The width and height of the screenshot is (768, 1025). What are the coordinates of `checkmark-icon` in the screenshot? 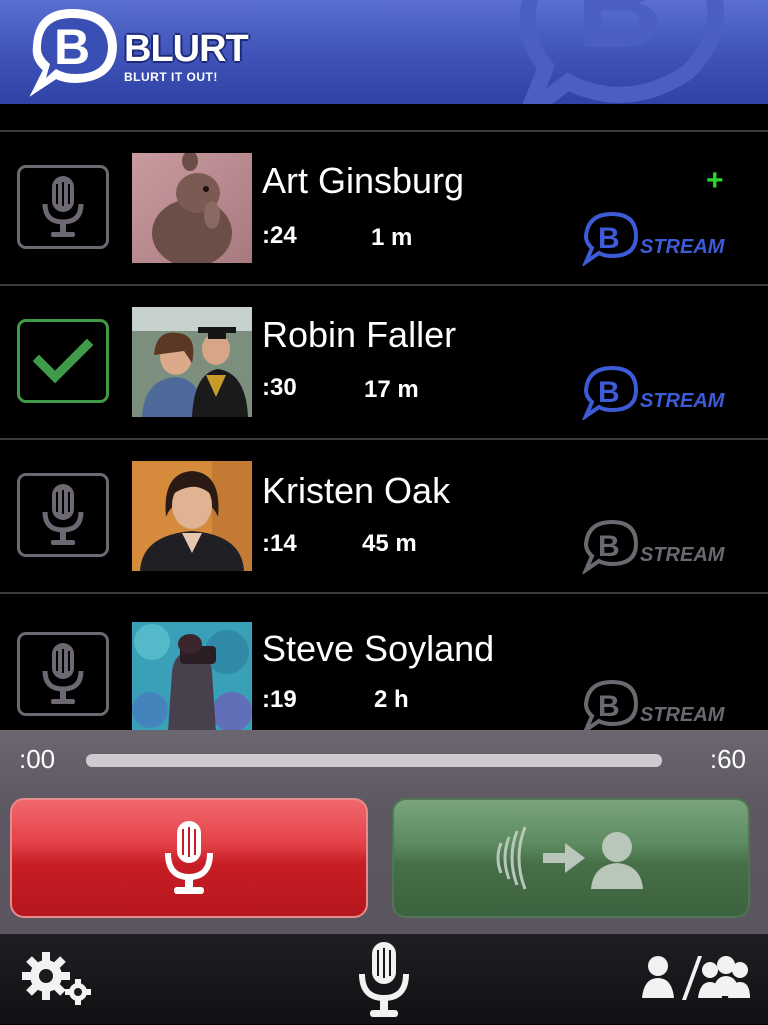 It's located at (63, 361).